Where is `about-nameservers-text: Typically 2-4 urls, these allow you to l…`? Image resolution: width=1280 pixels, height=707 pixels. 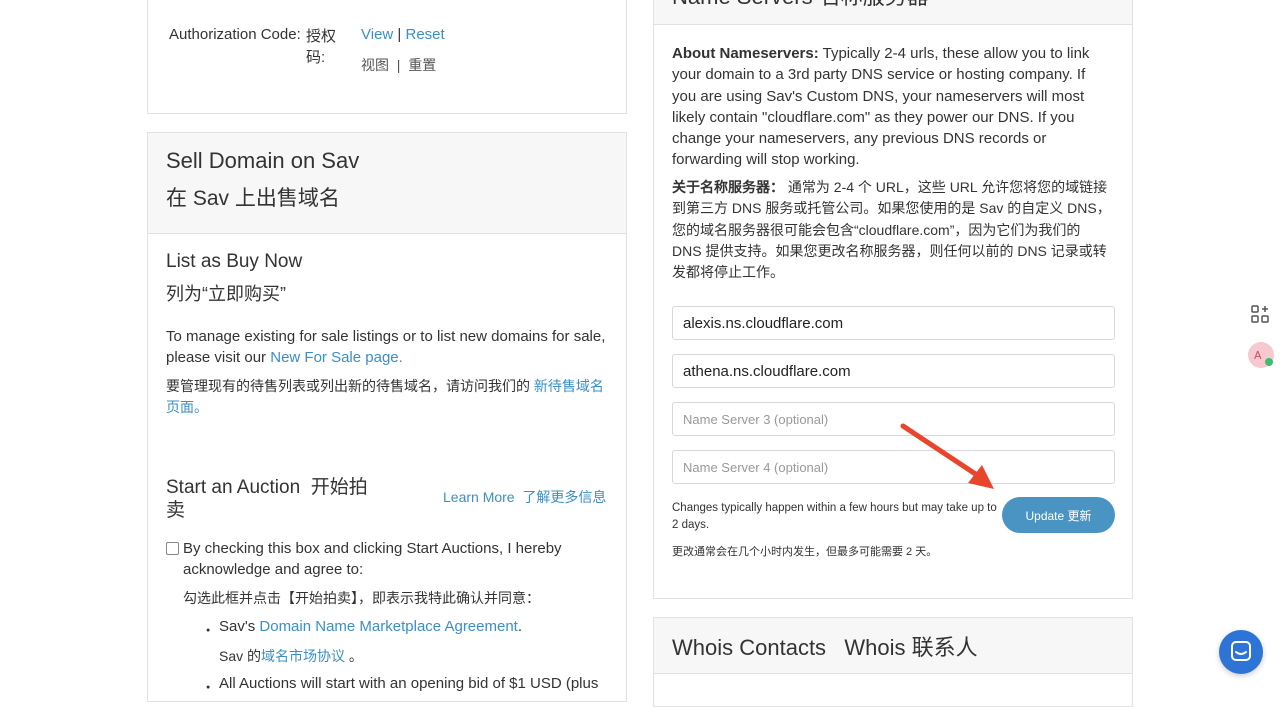
about-nameservers-text: Typically 2-4 urls, these allow you to l… is located at coordinates (881, 107).